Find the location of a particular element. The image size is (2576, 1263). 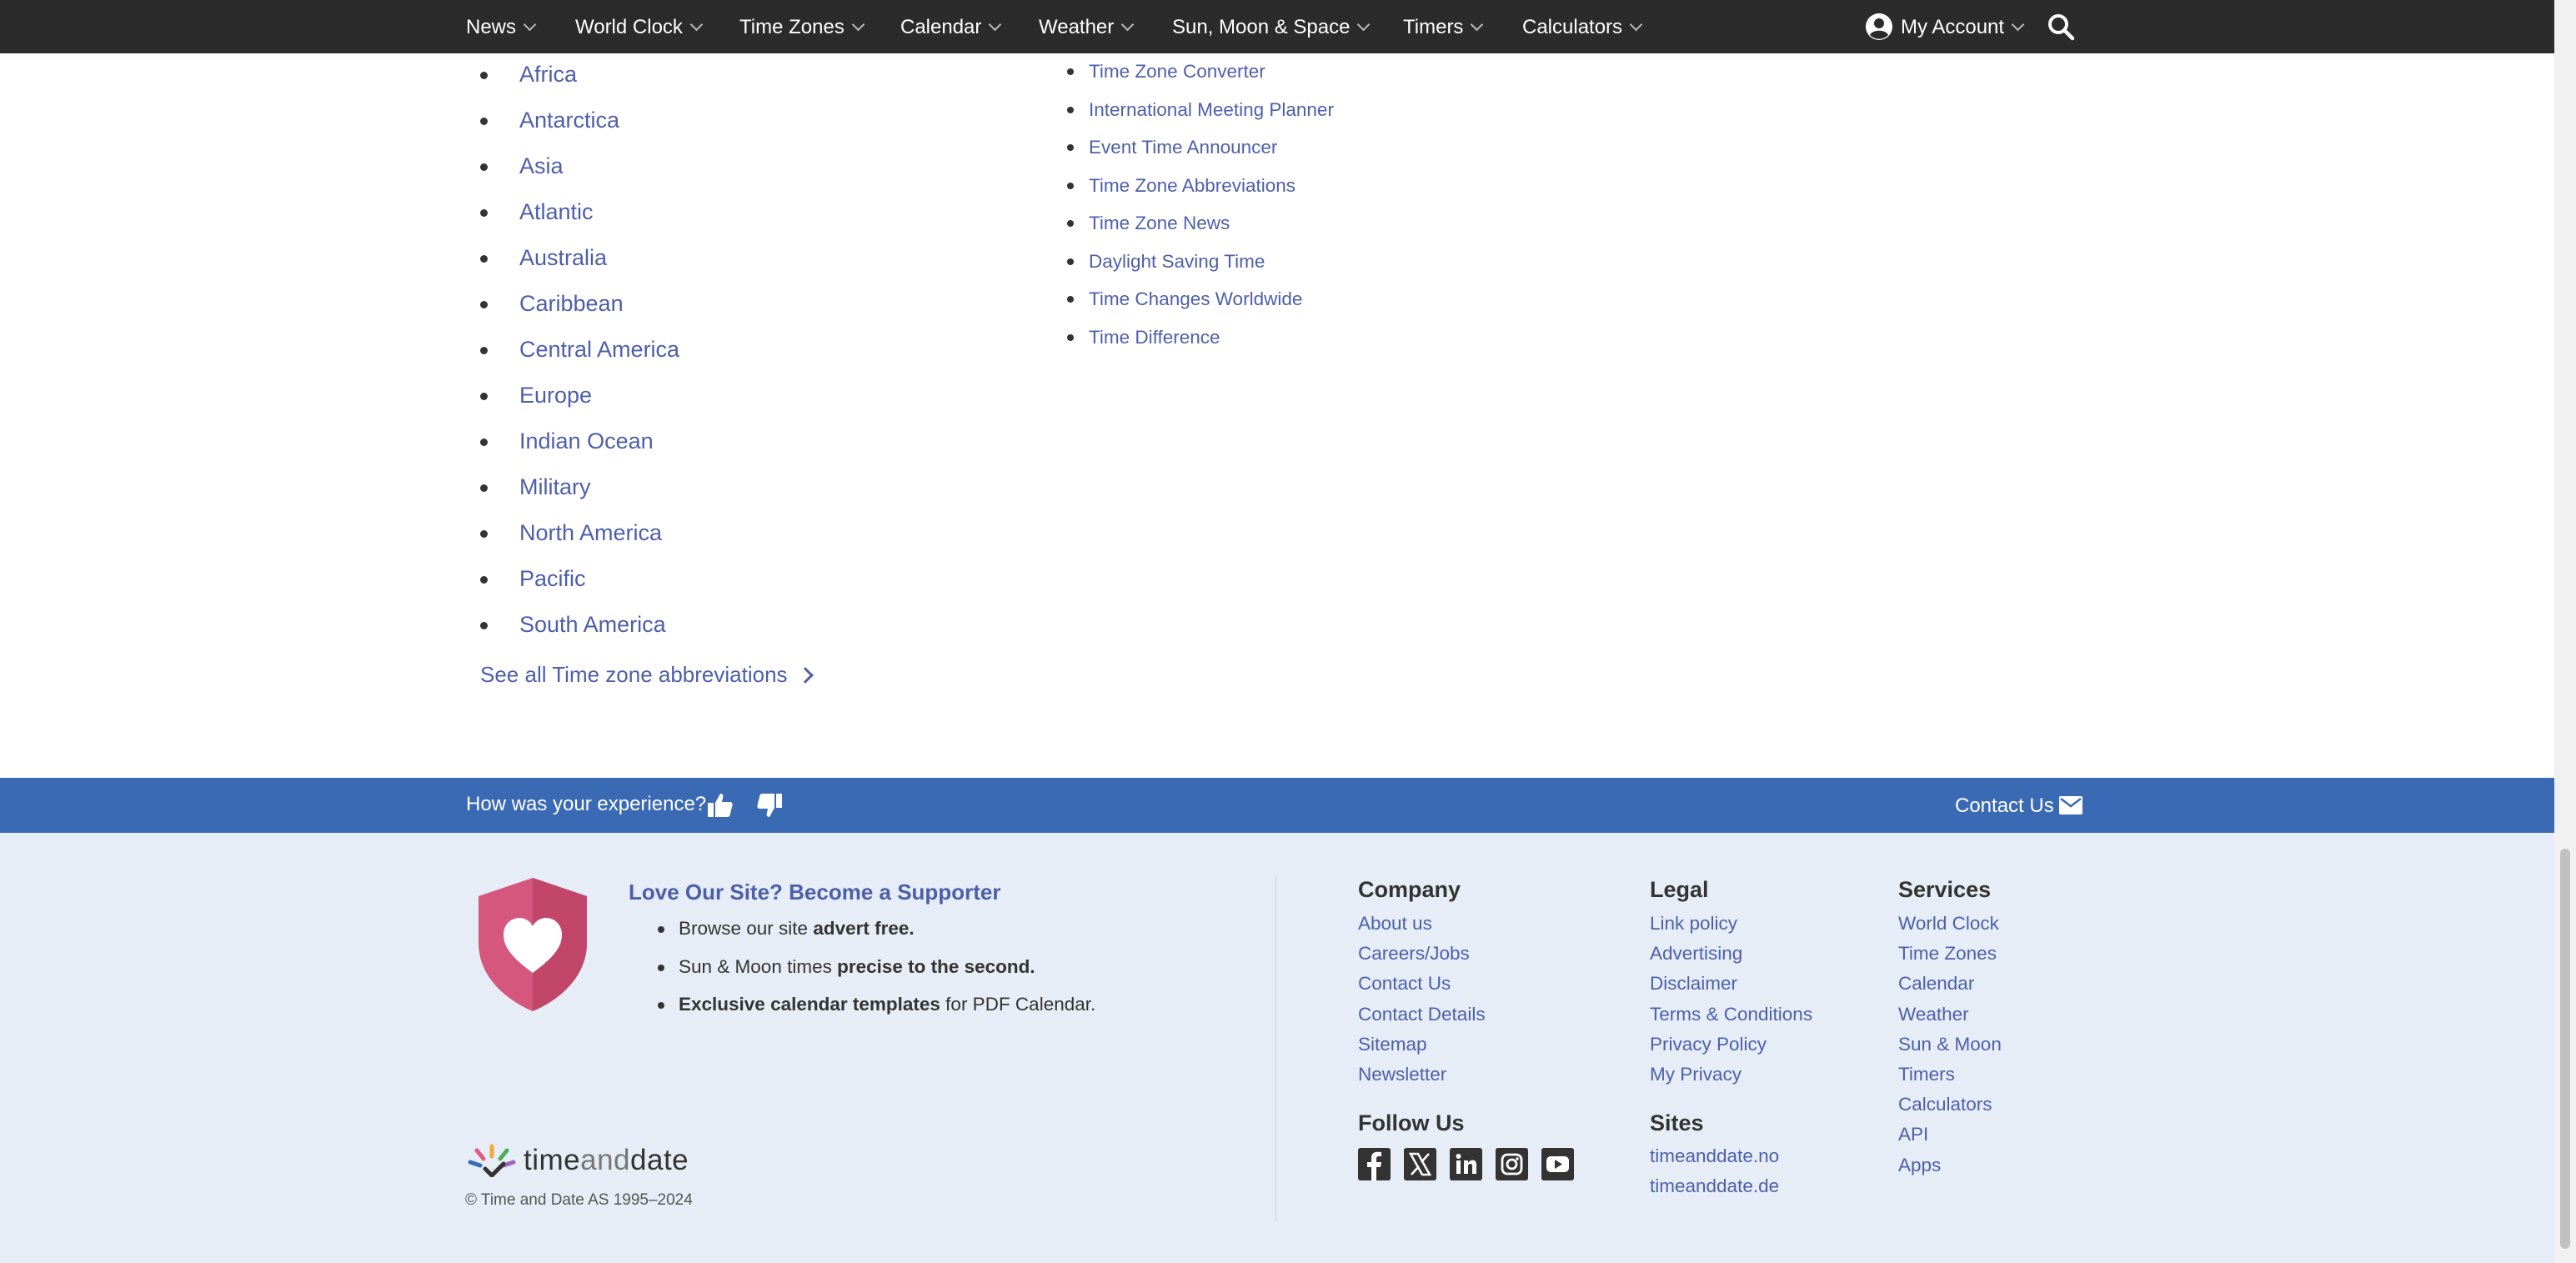

linkedin-icon is located at coordinates (1466, 1164).